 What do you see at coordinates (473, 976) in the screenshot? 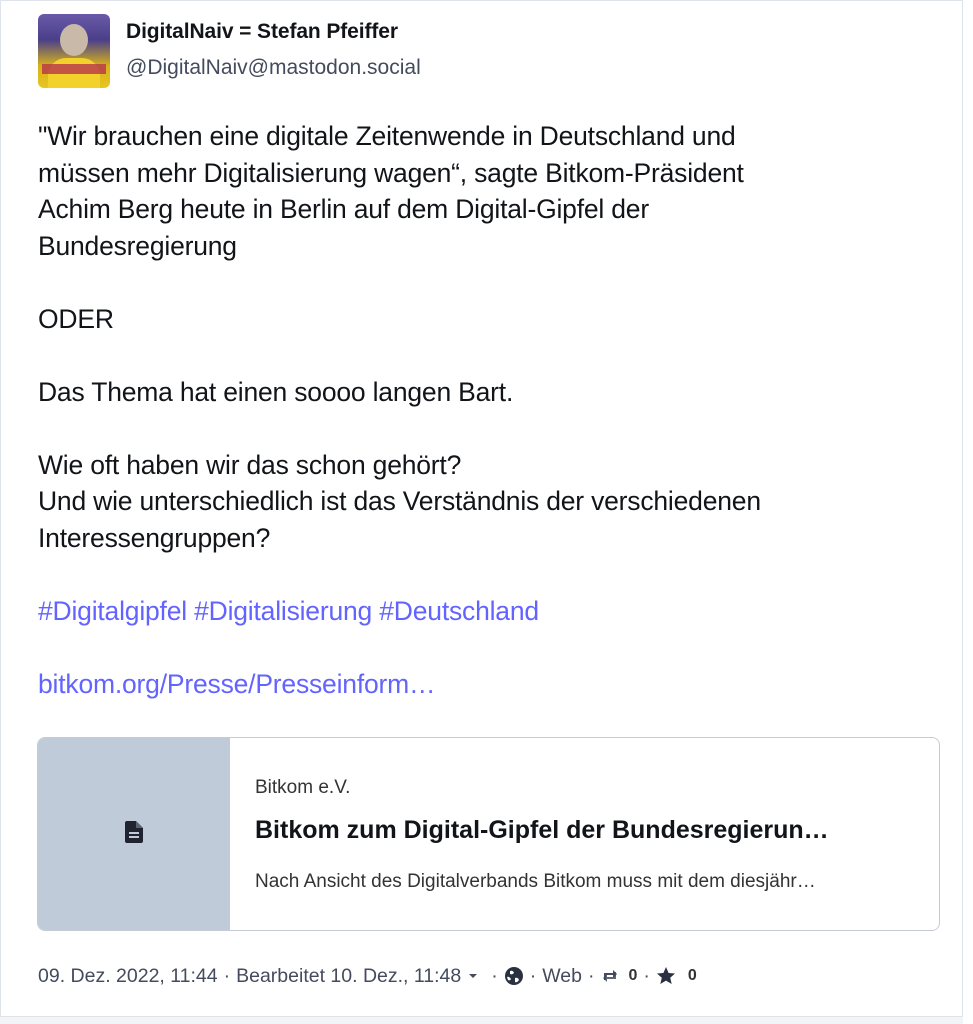
I see `chevron-down-icon` at bounding box center [473, 976].